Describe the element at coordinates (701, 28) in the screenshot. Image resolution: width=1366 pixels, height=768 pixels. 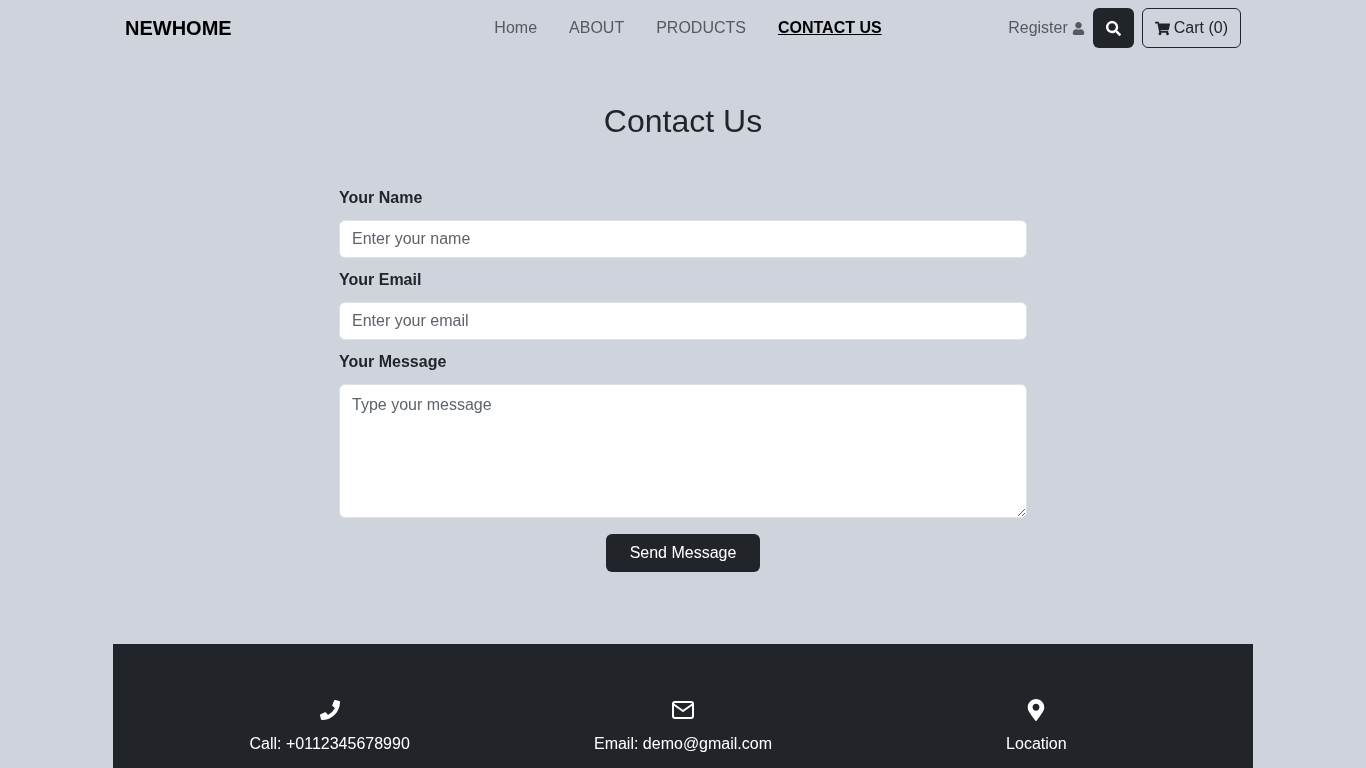
I see `nav-link: PRODUCTS` at that location.